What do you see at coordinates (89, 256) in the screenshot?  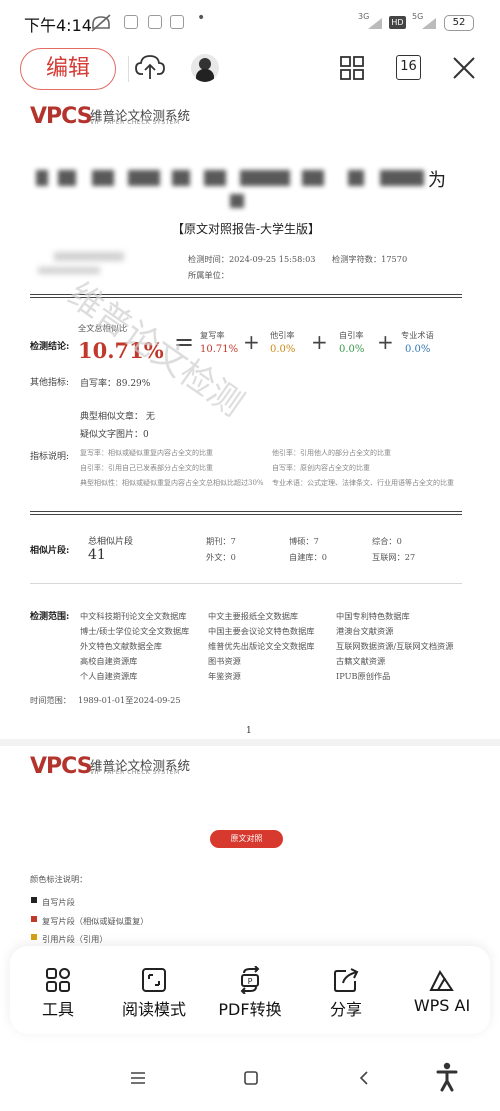 I see `redacted-author` at bounding box center [89, 256].